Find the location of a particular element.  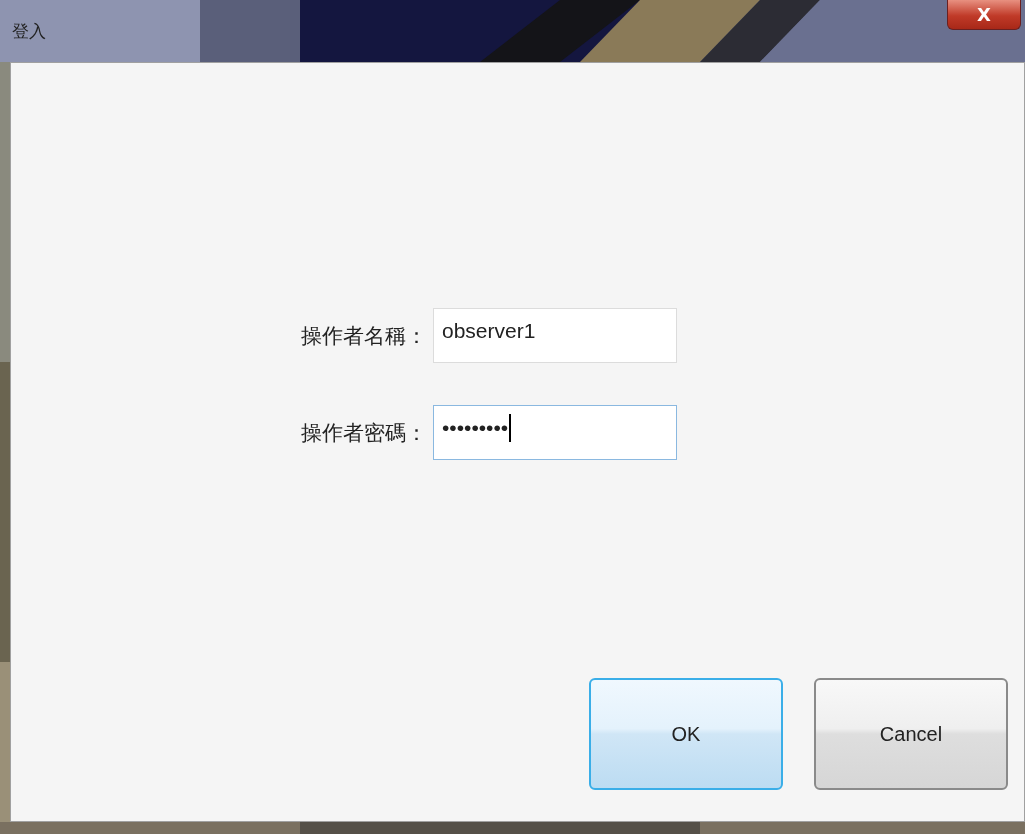

input-field: ••••••••• is located at coordinates (555, 432).